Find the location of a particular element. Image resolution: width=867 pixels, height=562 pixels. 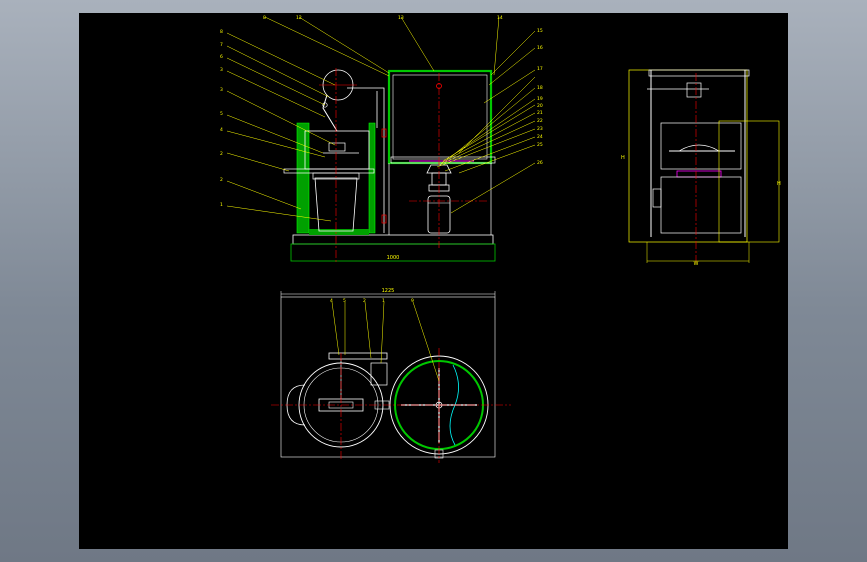

top-view-callout-labels: 4 5 2 1 9 is located at coordinates (372, 301).